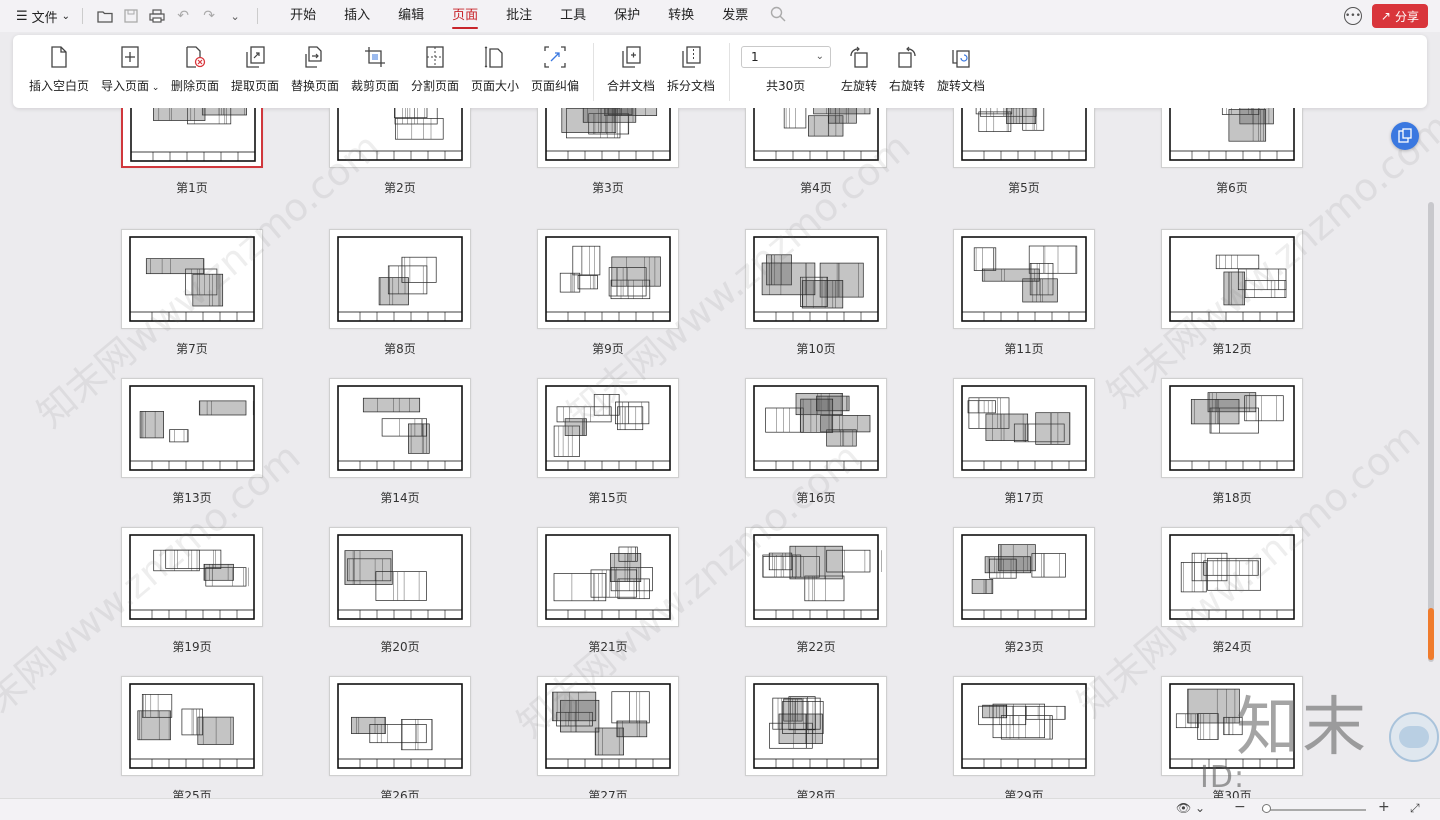 The image size is (1440, 820). I want to click on tab-start: 开始, so click(303, 16).